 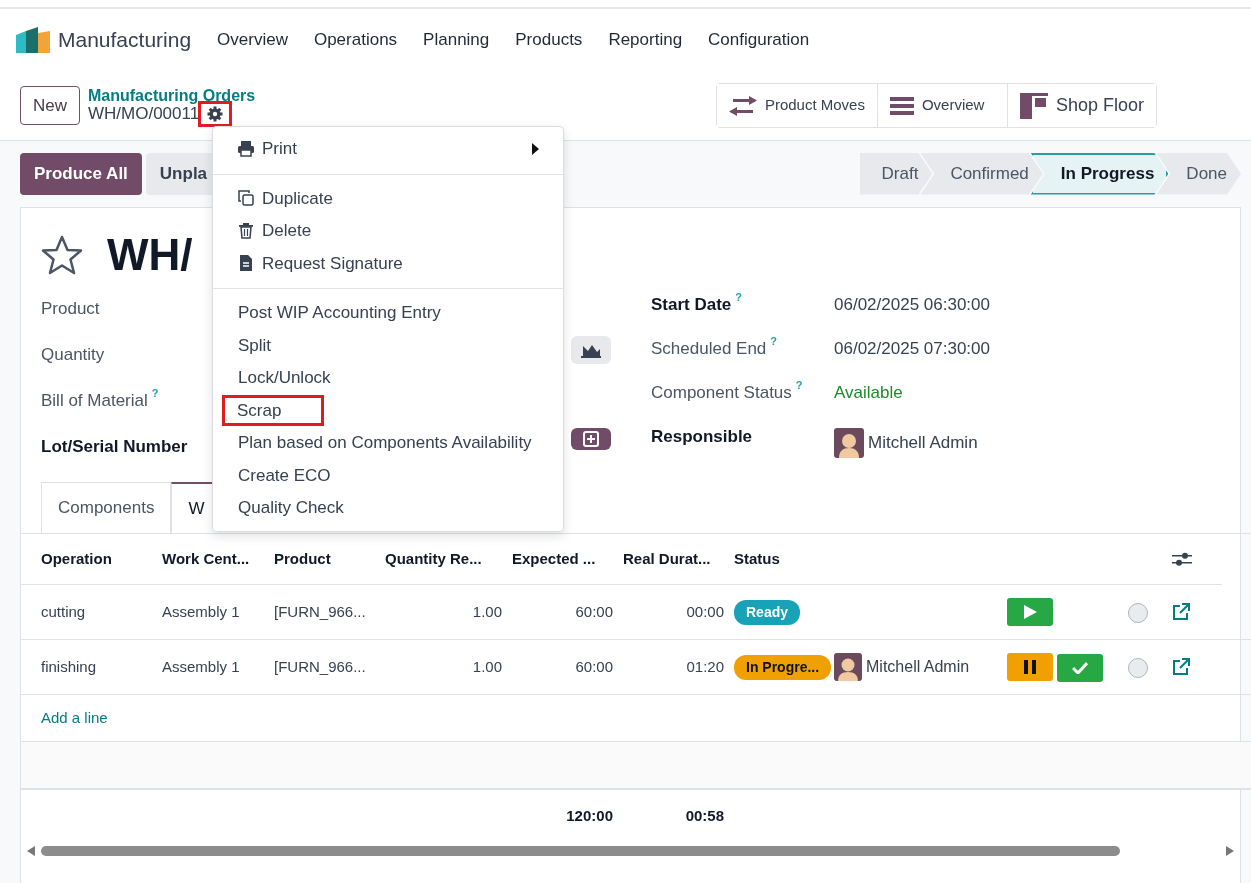 I want to click on scrollbar-thumb, so click(x=580, y=850).